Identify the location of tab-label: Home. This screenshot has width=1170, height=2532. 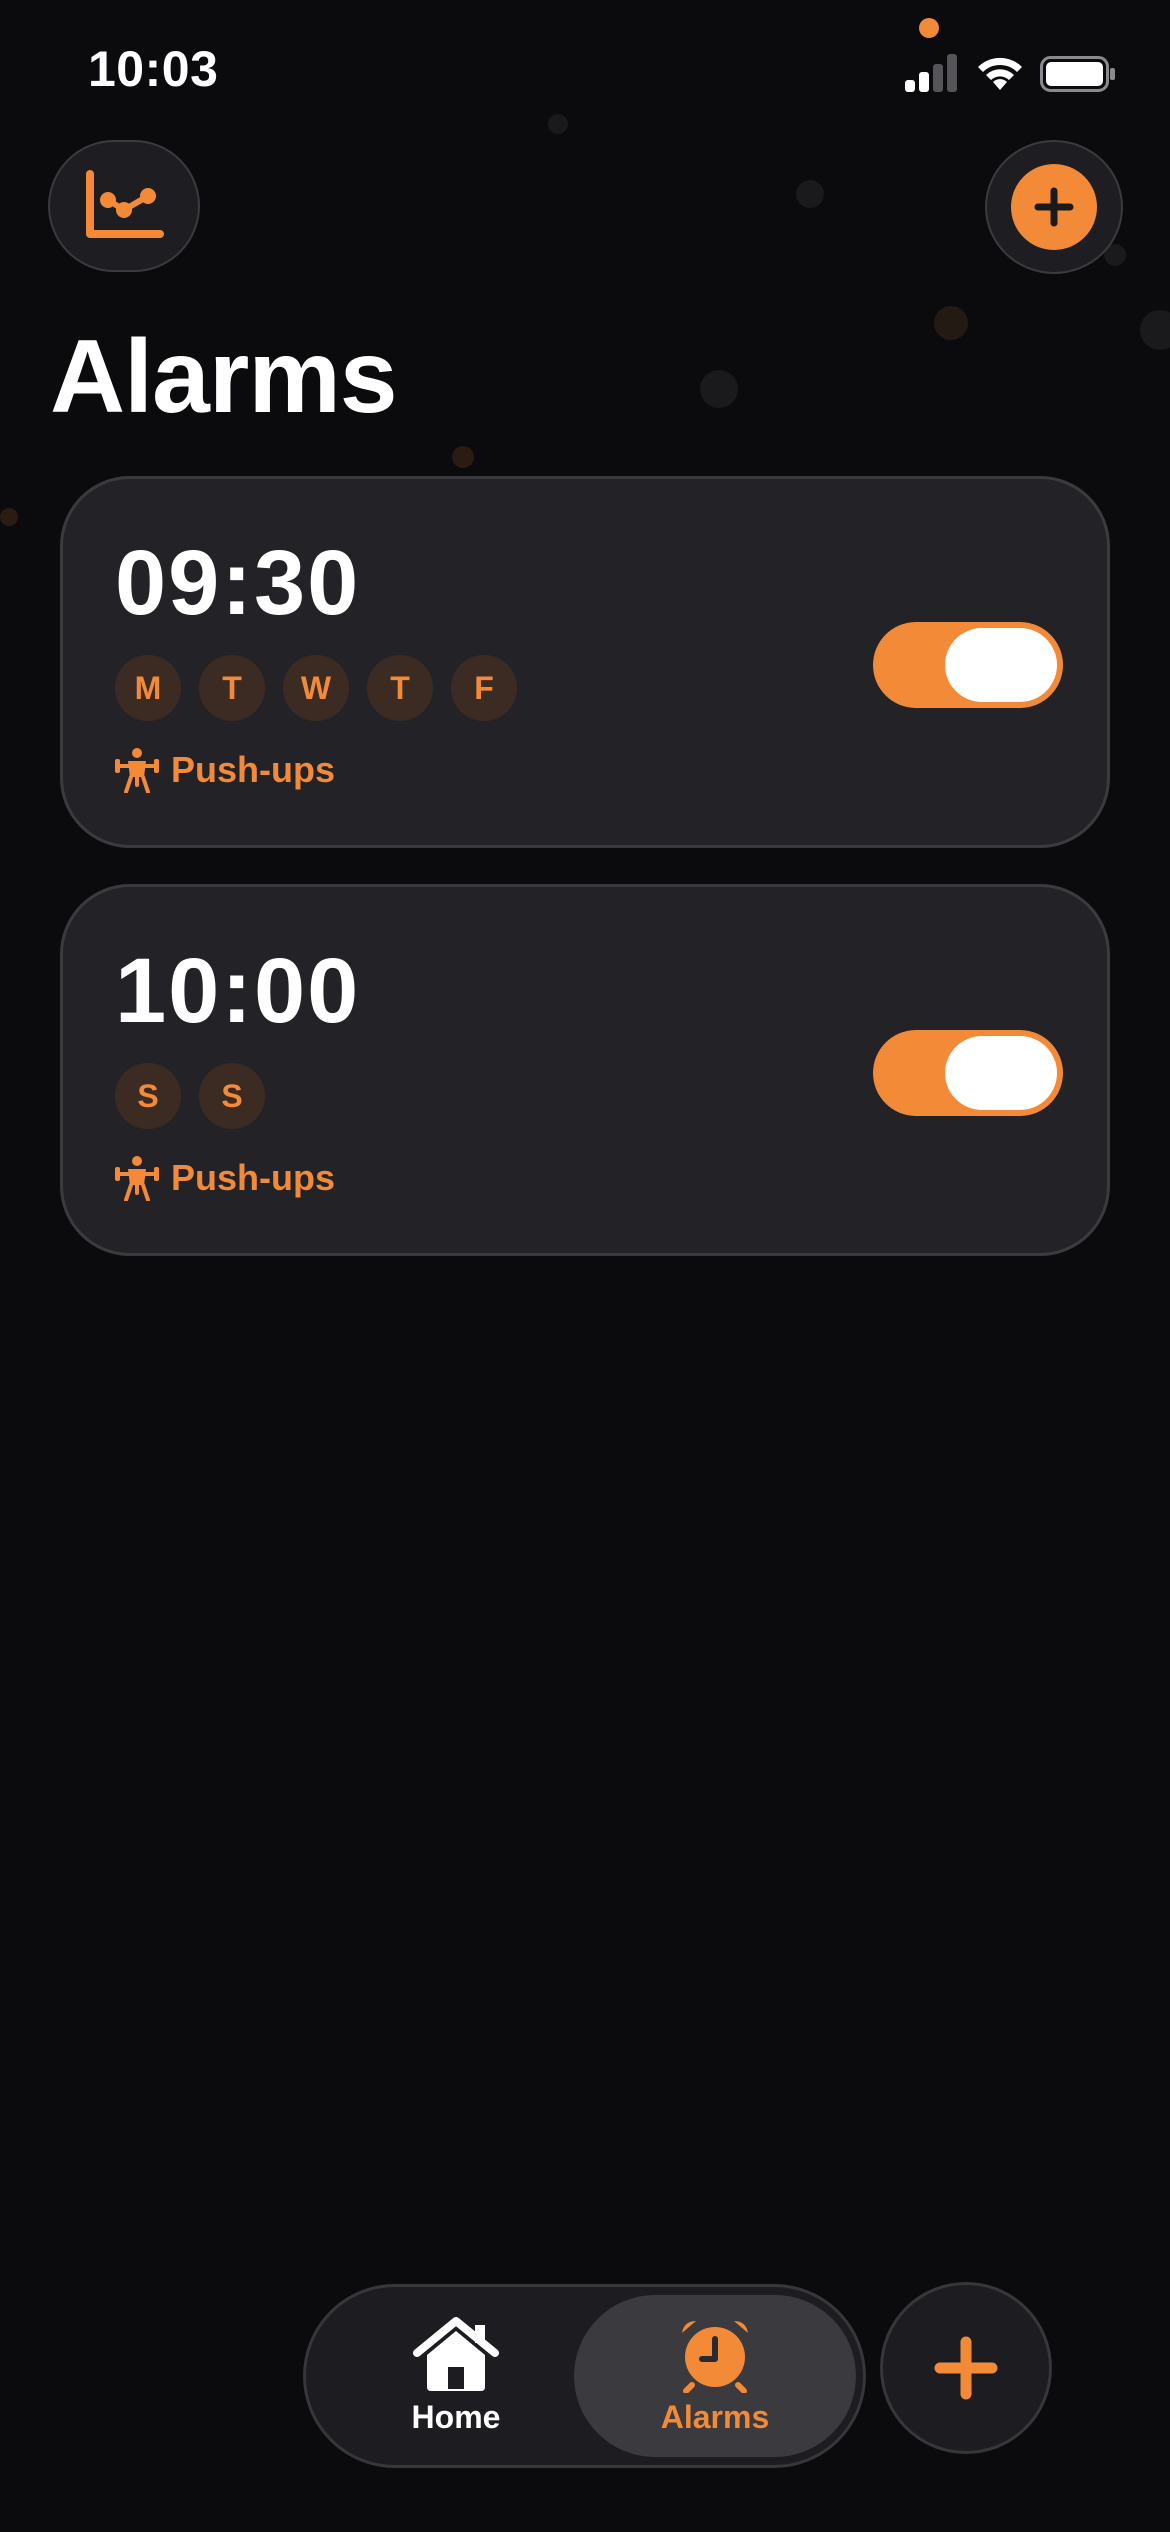
(456, 2416).